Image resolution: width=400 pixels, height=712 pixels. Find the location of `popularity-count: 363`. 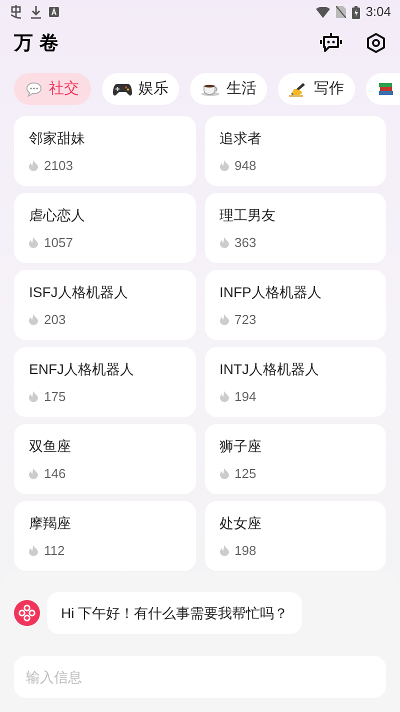

popularity-count: 363 is located at coordinates (245, 243).